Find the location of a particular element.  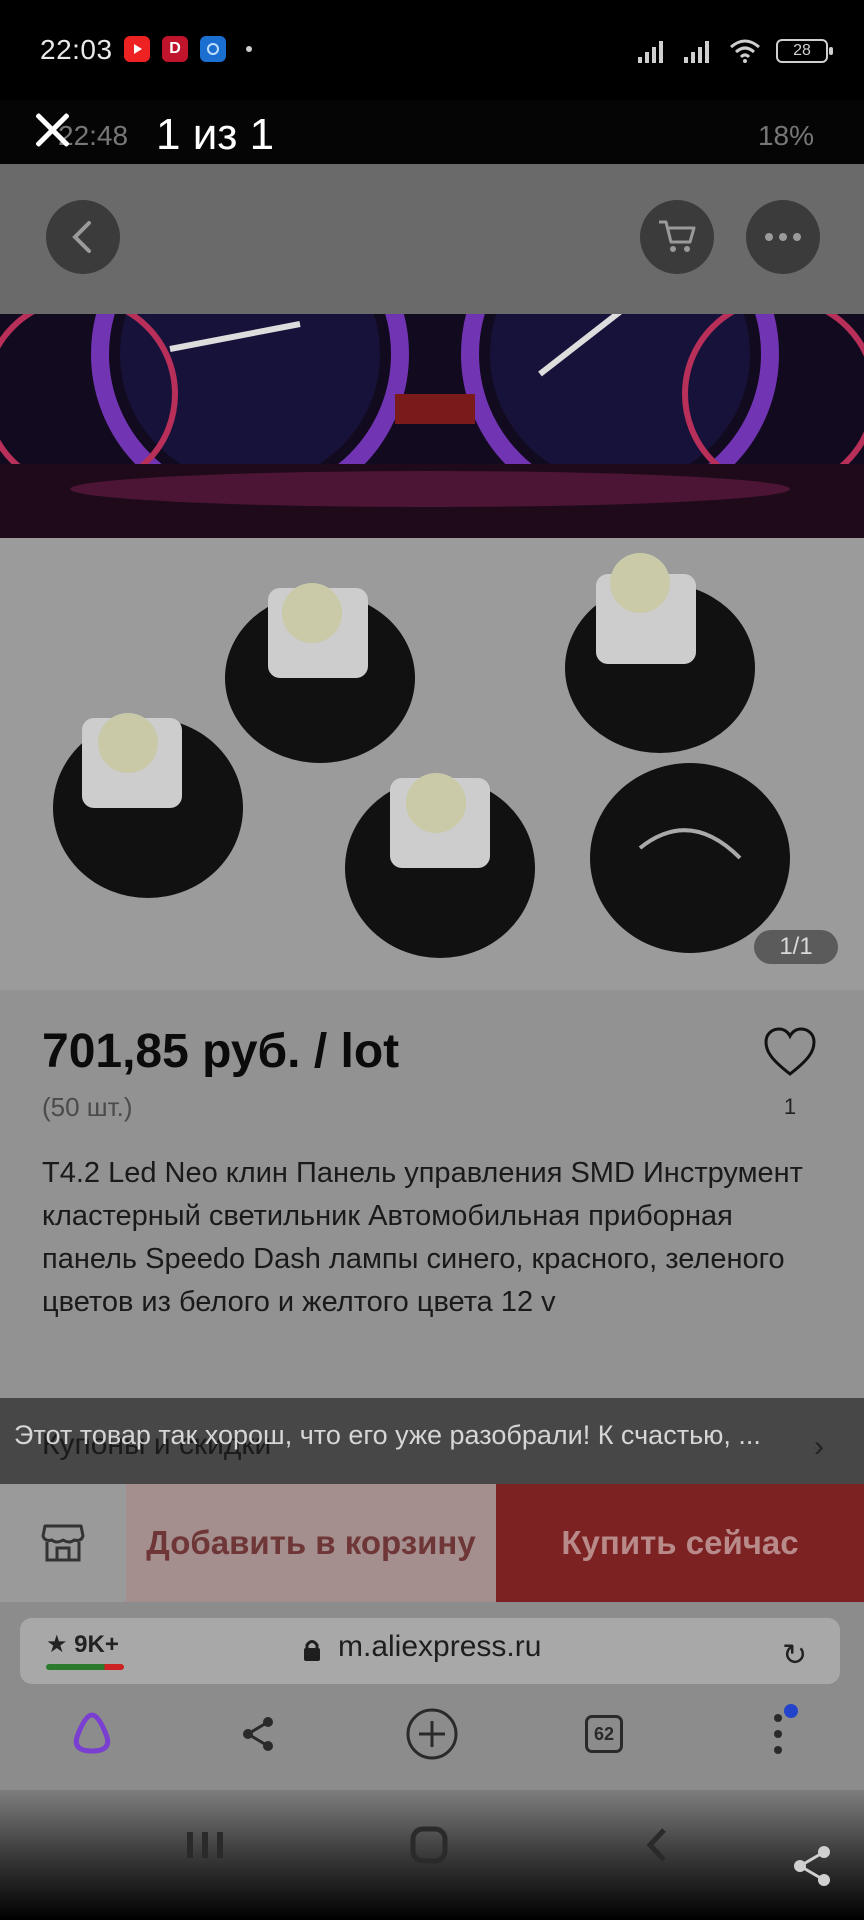

inner-status-bar: 22:48 18% is located at coordinates (432, 132).